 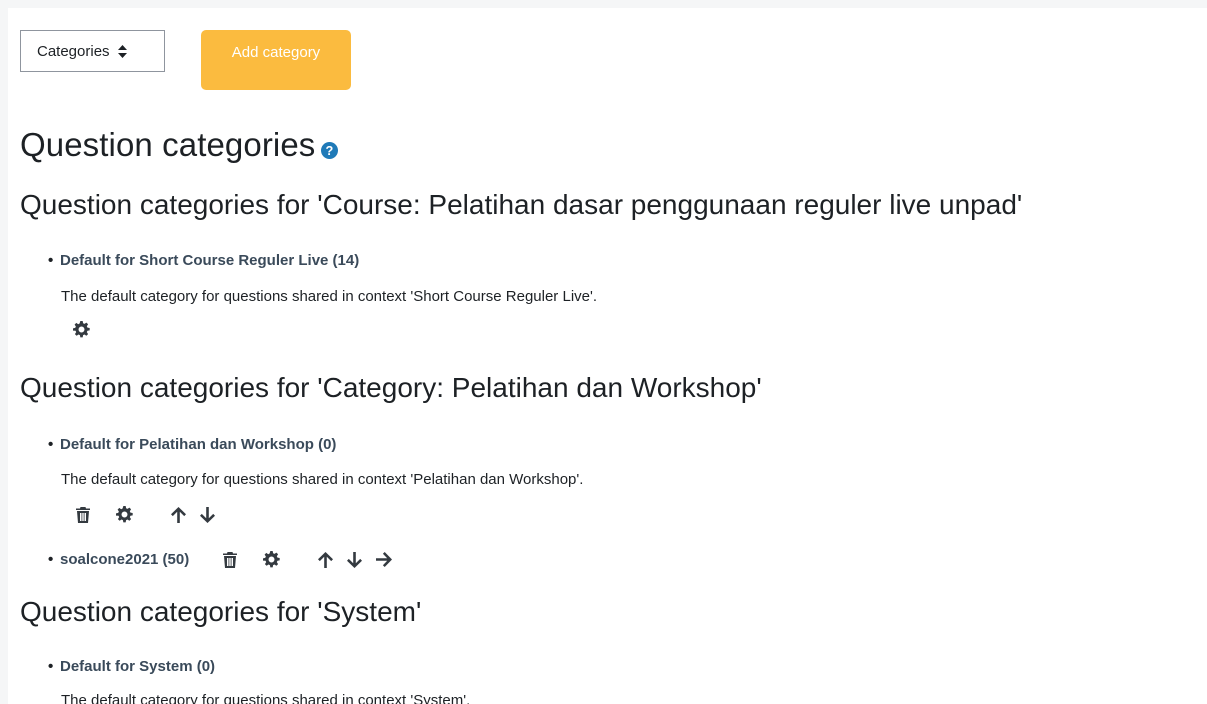 I want to click on page-title-text: Question categories, so click(x=168, y=144).